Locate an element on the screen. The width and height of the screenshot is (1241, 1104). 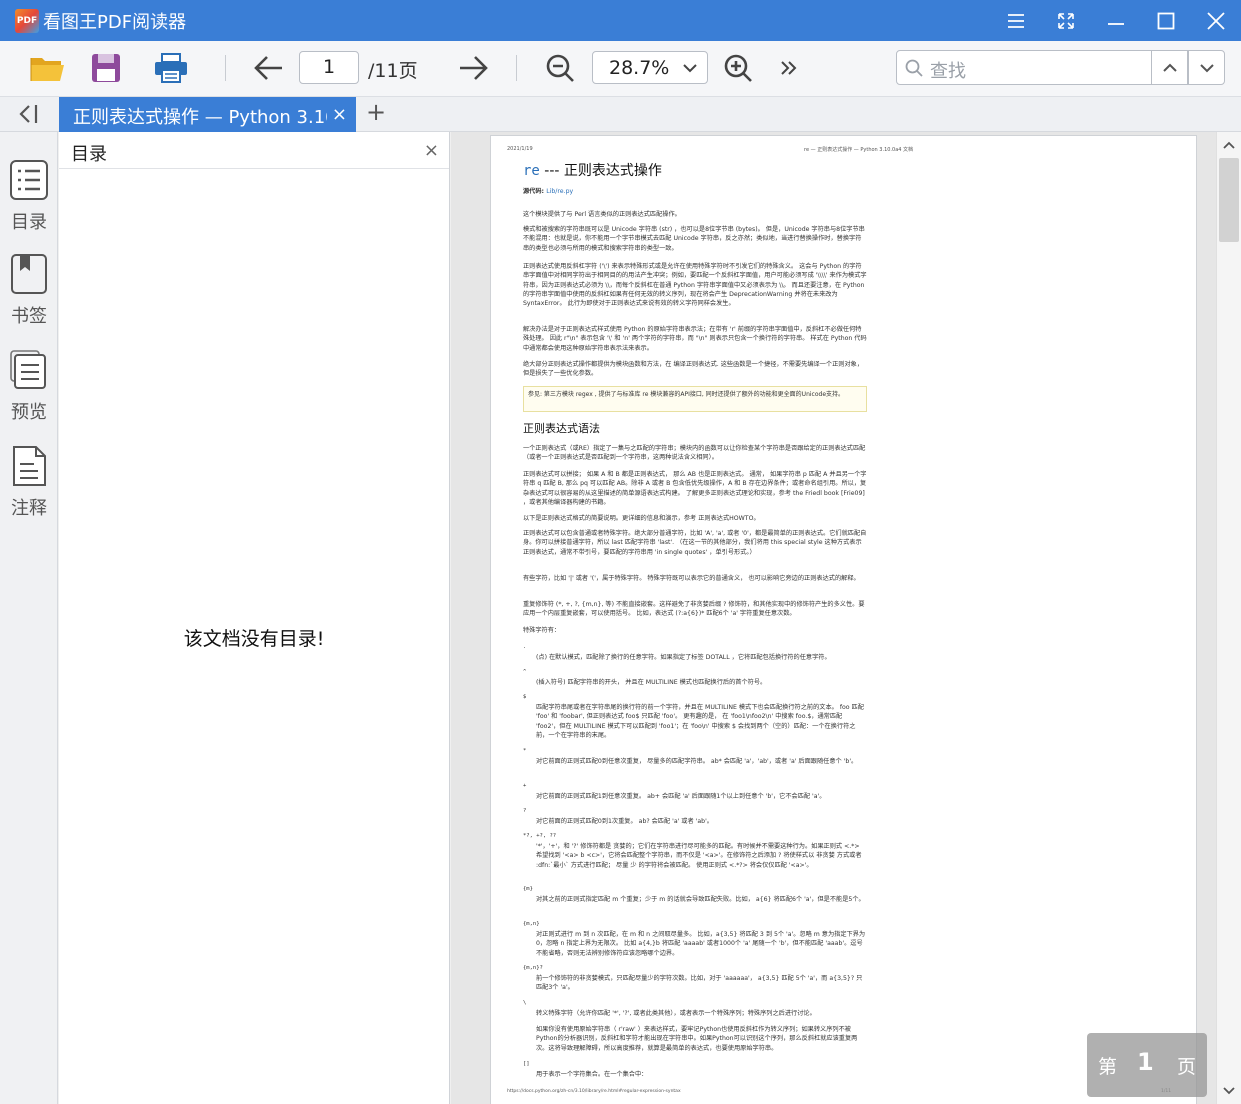
page-header-title: re — 正则表达式操作 — Python 3.10.0a4 文档 is located at coordinates (859, 150).